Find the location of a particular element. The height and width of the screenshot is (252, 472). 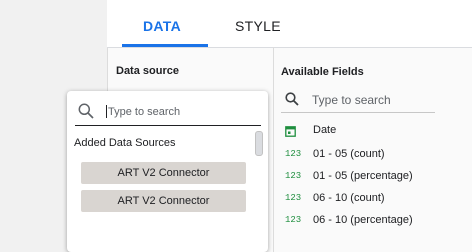

data-source-search-input is located at coordinates (183, 112).